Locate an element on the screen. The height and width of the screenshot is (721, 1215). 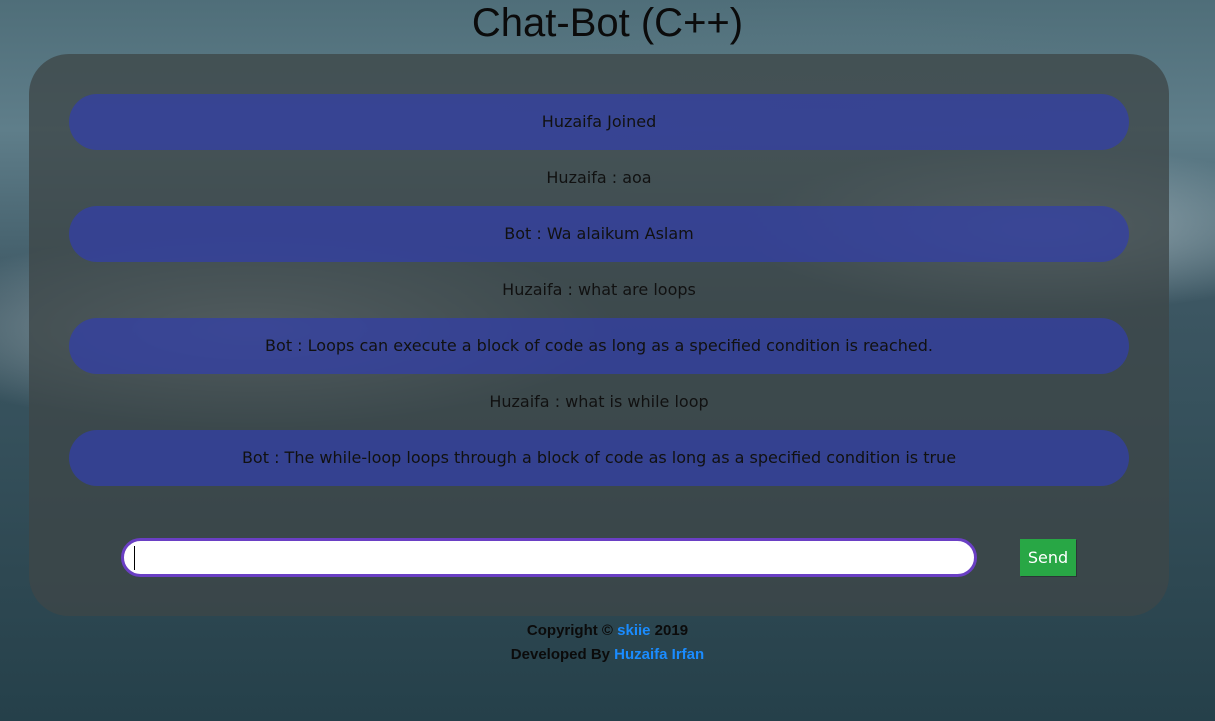
developer-line: Developed By Huzaifa Irfan is located at coordinates (607, 655).